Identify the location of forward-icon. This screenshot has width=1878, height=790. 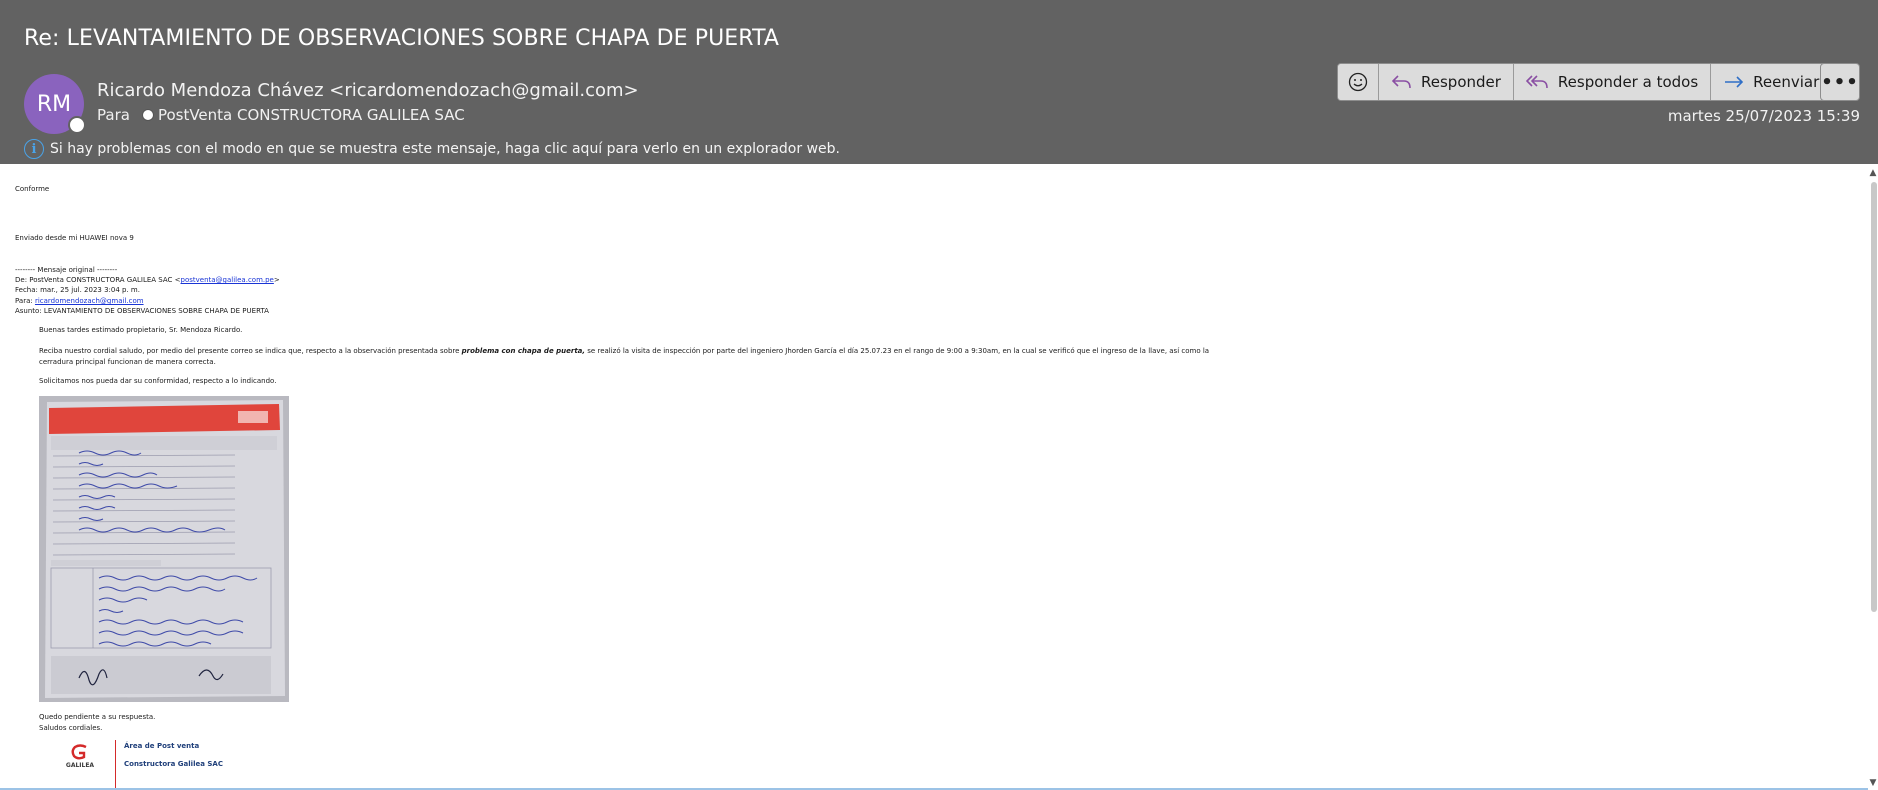
(1734, 82).